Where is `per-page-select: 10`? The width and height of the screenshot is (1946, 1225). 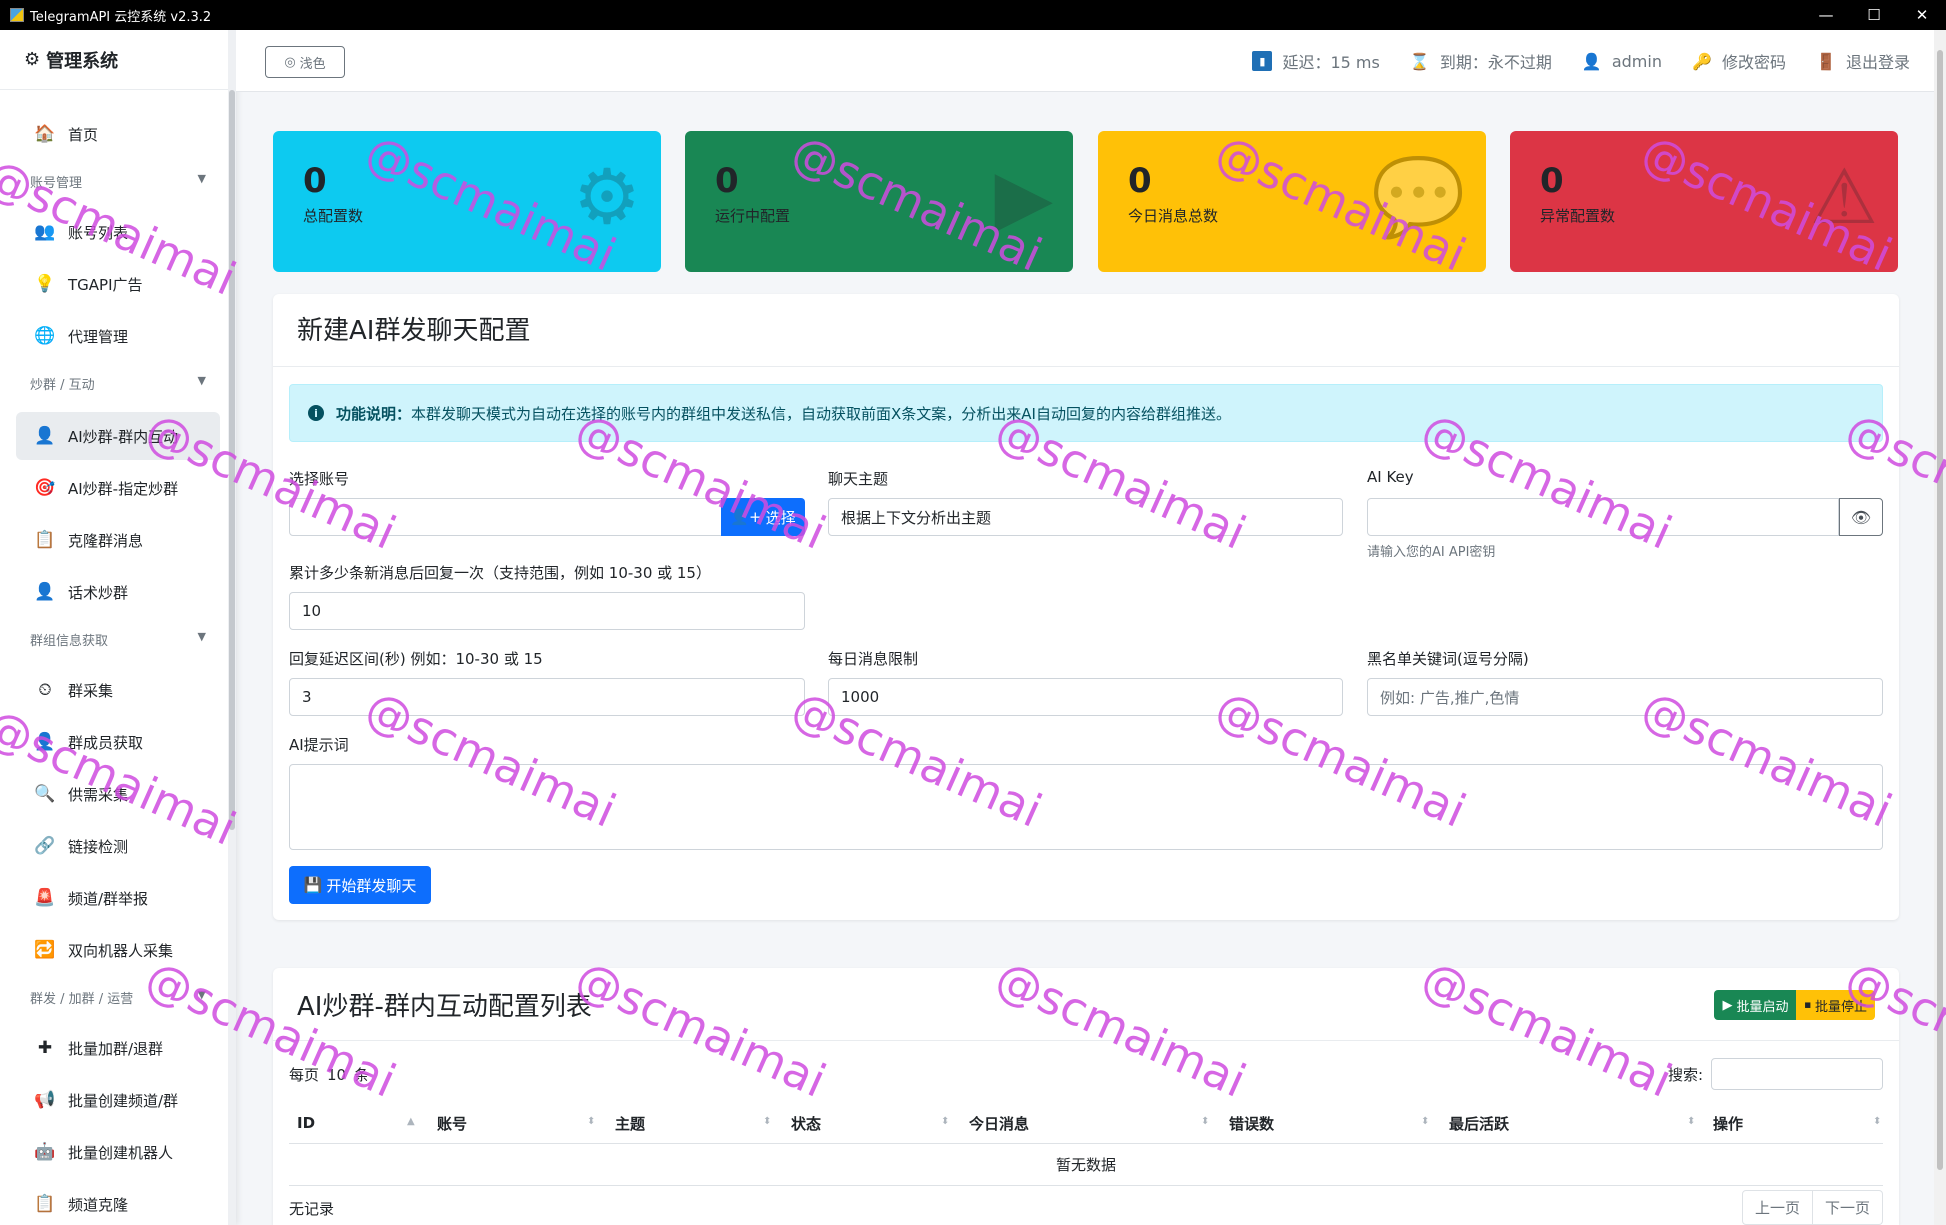 per-page-select: 10 is located at coordinates (336, 1075).